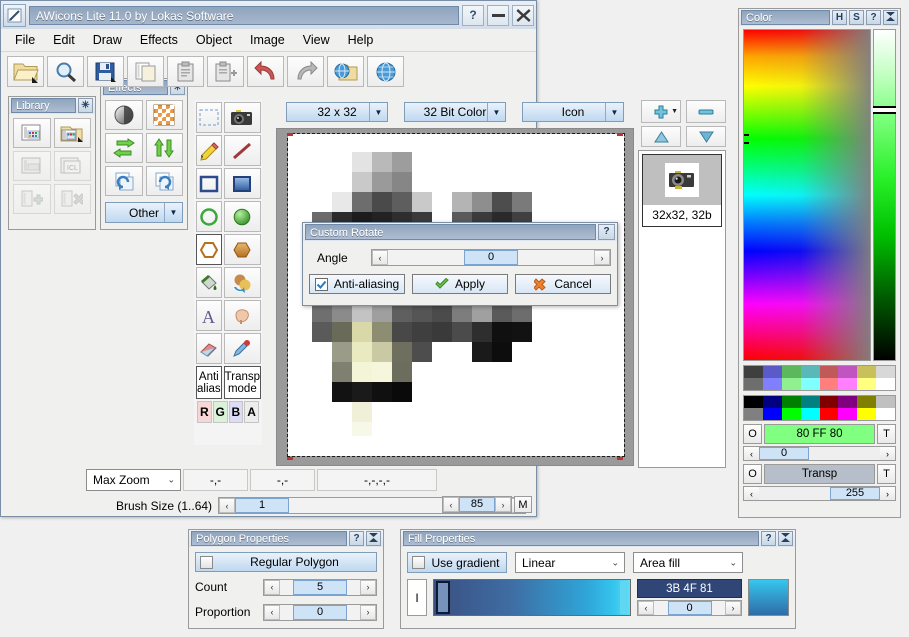 The width and height of the screenshot is (909, 637). Describe the element at coordinates (606, 232) in the screenshot. I see `help-icon: ?` at that location.